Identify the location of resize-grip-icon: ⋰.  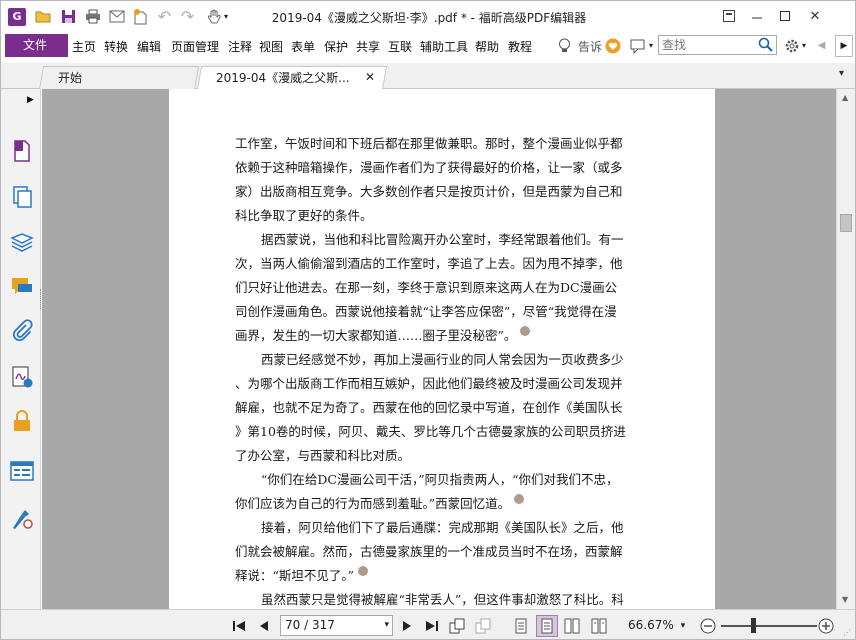
(847, 632).